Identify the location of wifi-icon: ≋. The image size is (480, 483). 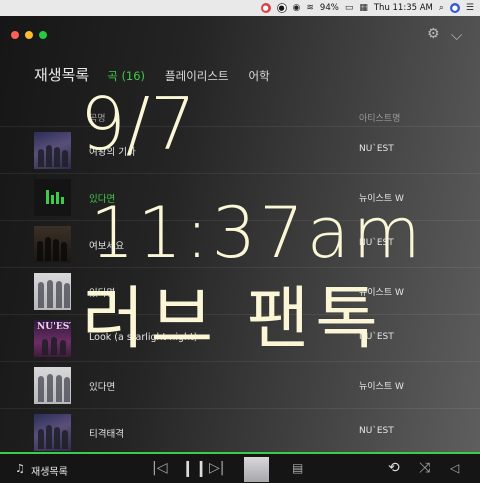
(310, 8).